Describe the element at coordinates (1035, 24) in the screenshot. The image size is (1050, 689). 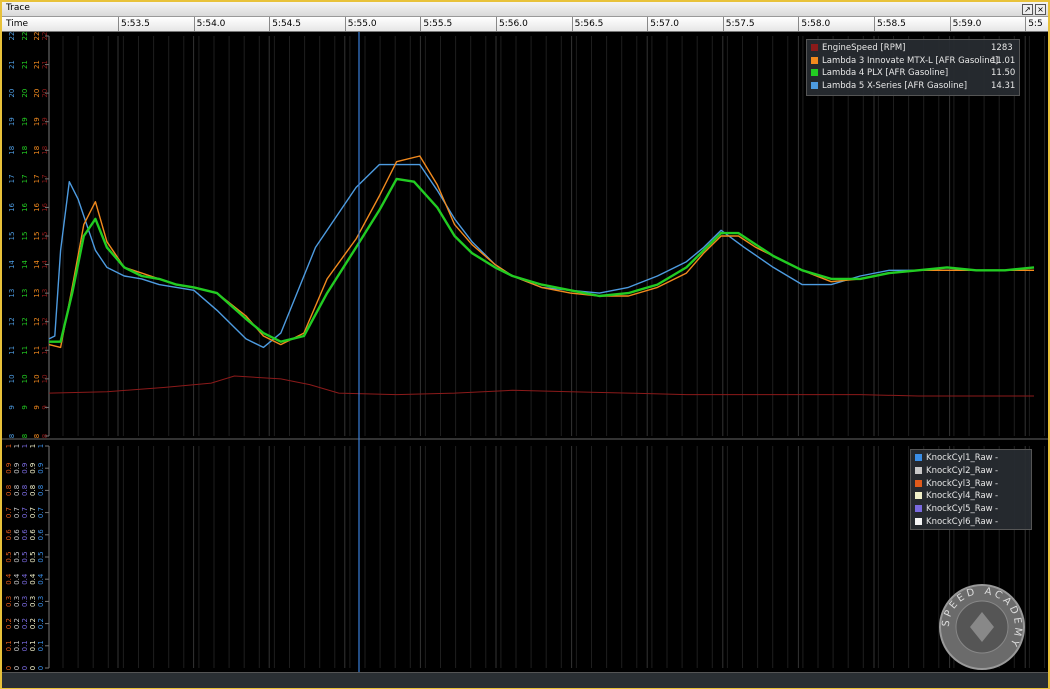
I see `time-tick-label: 5:5` at that location.